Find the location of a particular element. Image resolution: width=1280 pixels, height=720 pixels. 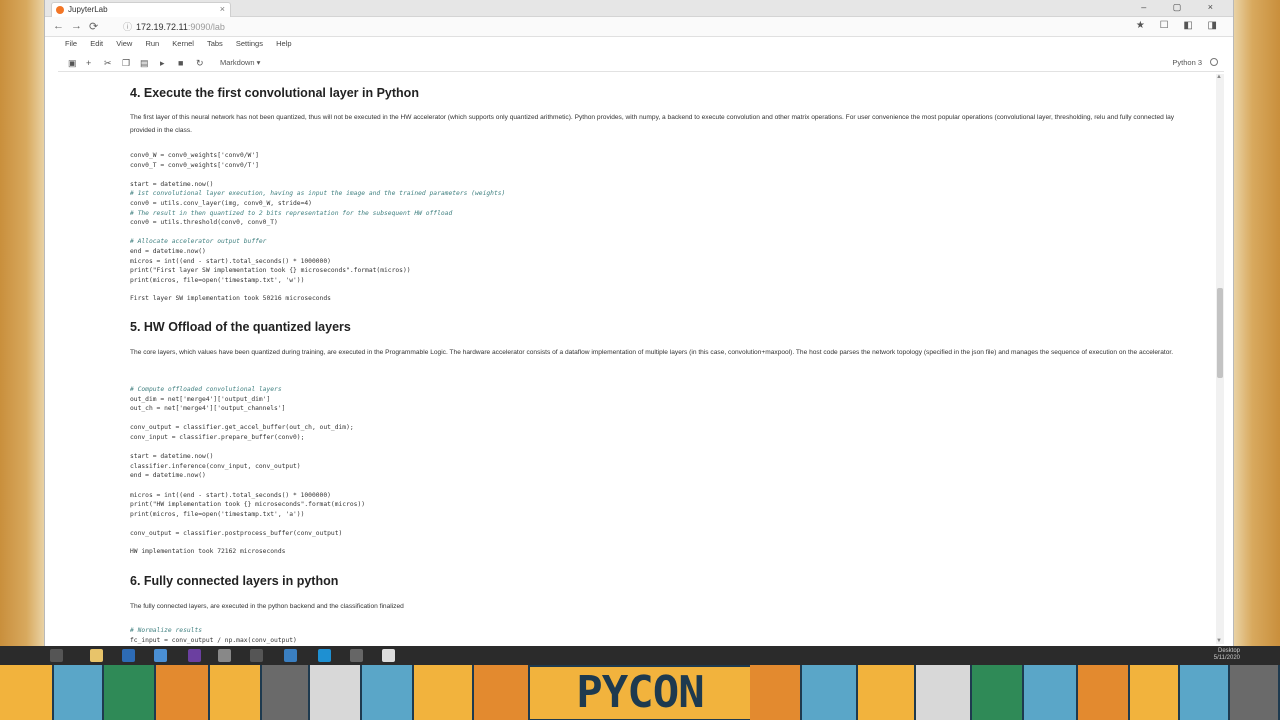

address-bar: ← → ⟳ ⓘ 172.19.72.11:9090/lab ★ ☐ ◧ ◨ is located at coordinates (639, 27).